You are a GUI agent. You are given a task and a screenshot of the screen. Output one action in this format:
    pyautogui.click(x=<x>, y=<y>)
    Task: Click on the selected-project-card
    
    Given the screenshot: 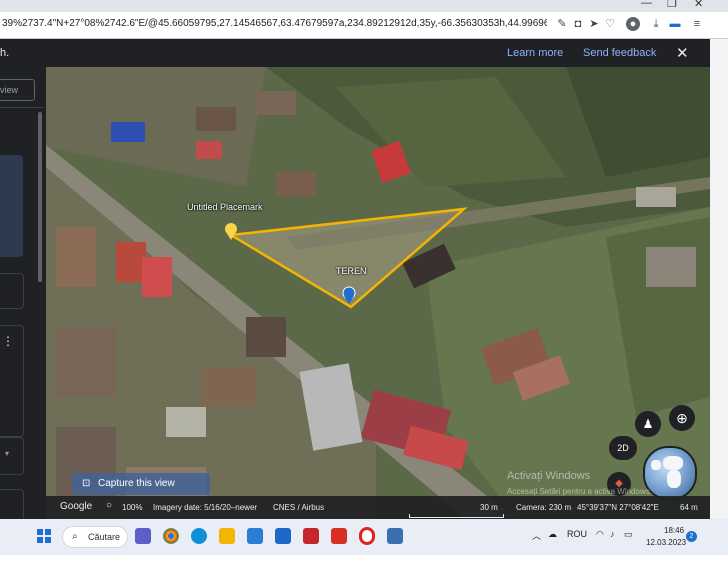 What is the action you would take?
    pyautogui.click(x=11, y=206)
    